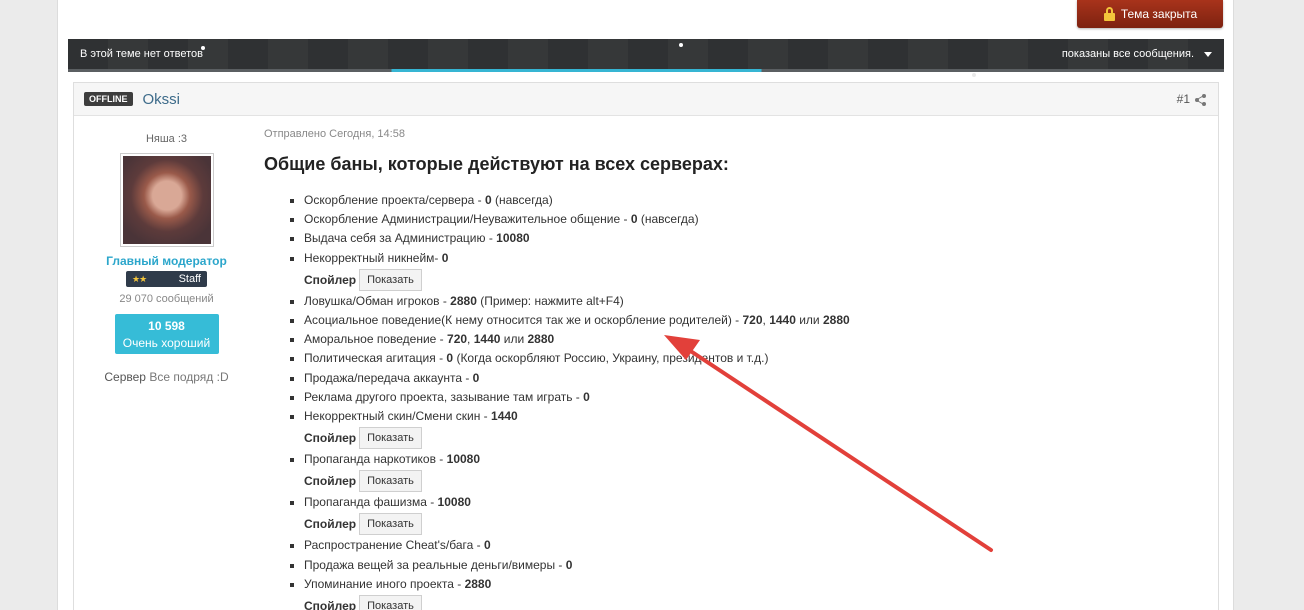 This screenshot has width=1304, height=610. I want to click on ban-list-item: Продажа/передача аккаунта - 0, so click(746, 378).